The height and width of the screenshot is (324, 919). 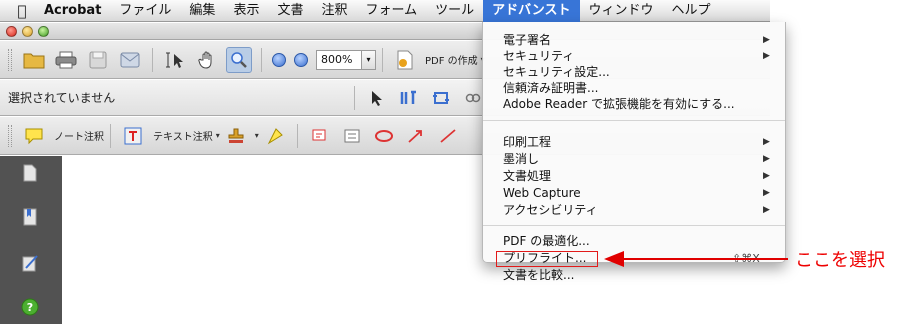 I want to click on menu-item-redaction: 墨消し ▶, so click(x=634, y=159).